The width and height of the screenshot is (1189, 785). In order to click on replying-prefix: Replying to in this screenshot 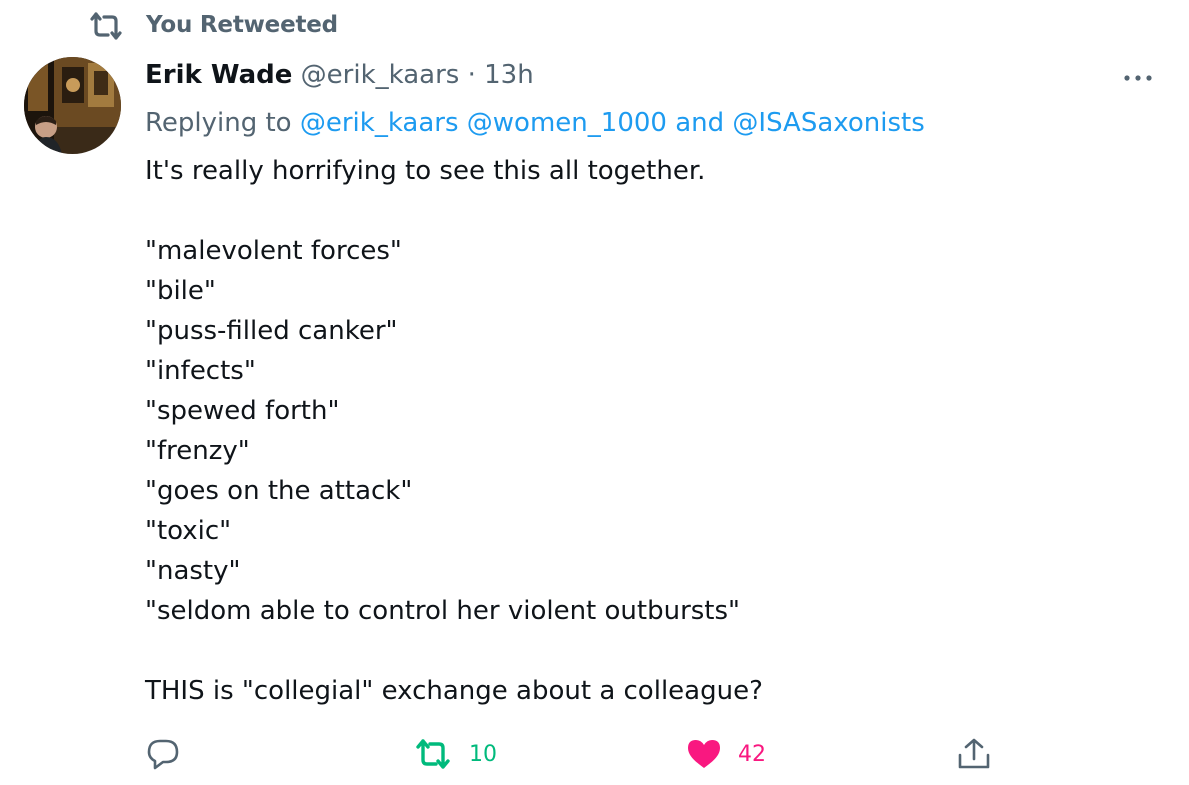, I will do `click(218, 123)`.